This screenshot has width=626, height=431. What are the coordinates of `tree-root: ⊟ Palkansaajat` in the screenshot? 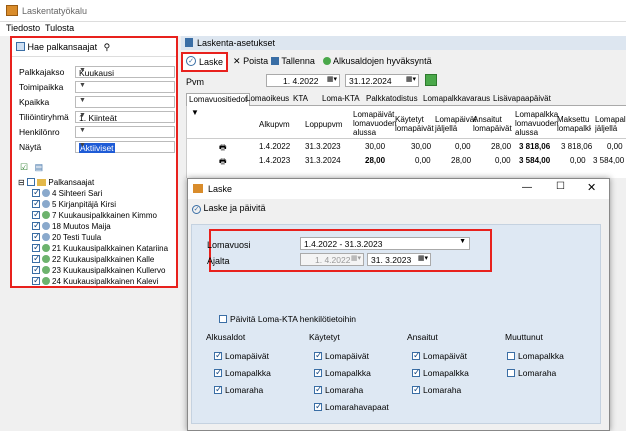 It's located at (56, 183).